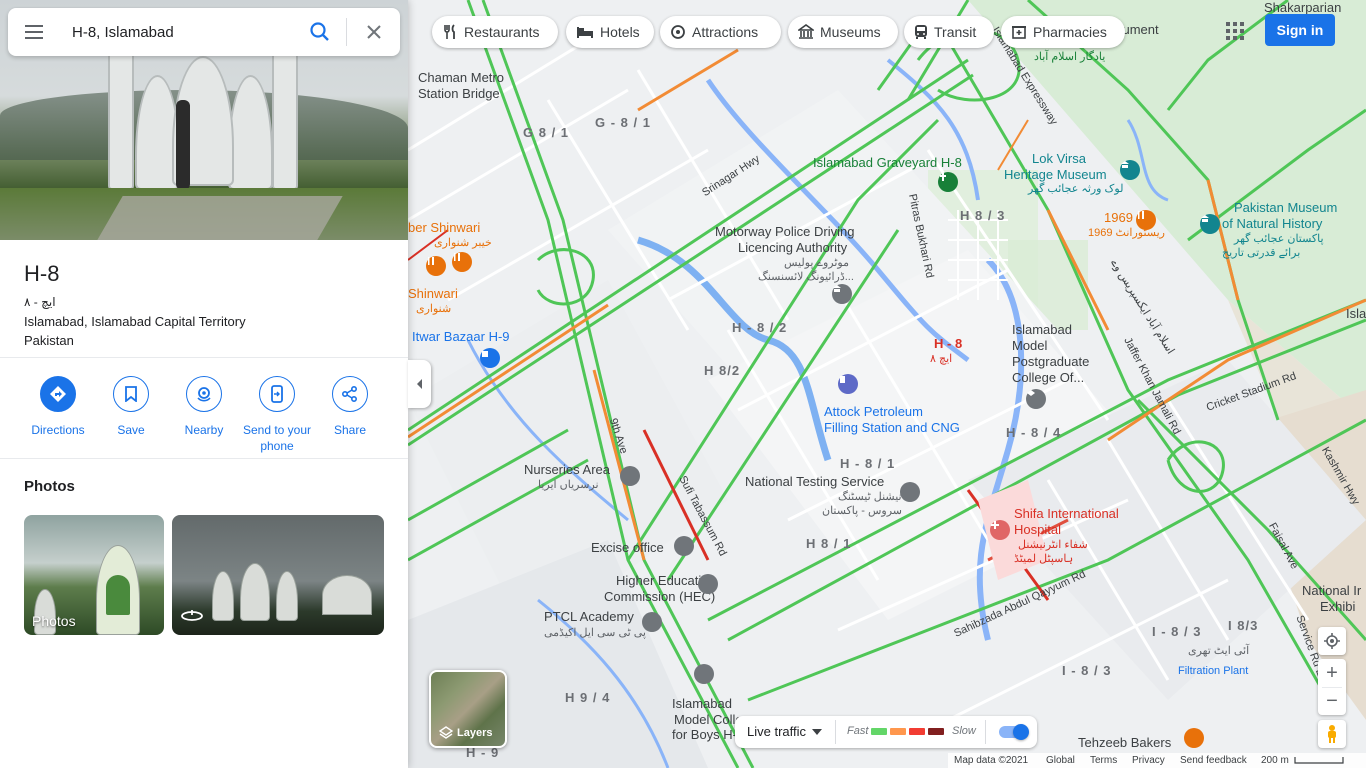 Image resolution: width=1366 pixels, height=768 pixels. I want to click on traffic-fast-label: Fast, so click(858, 731).